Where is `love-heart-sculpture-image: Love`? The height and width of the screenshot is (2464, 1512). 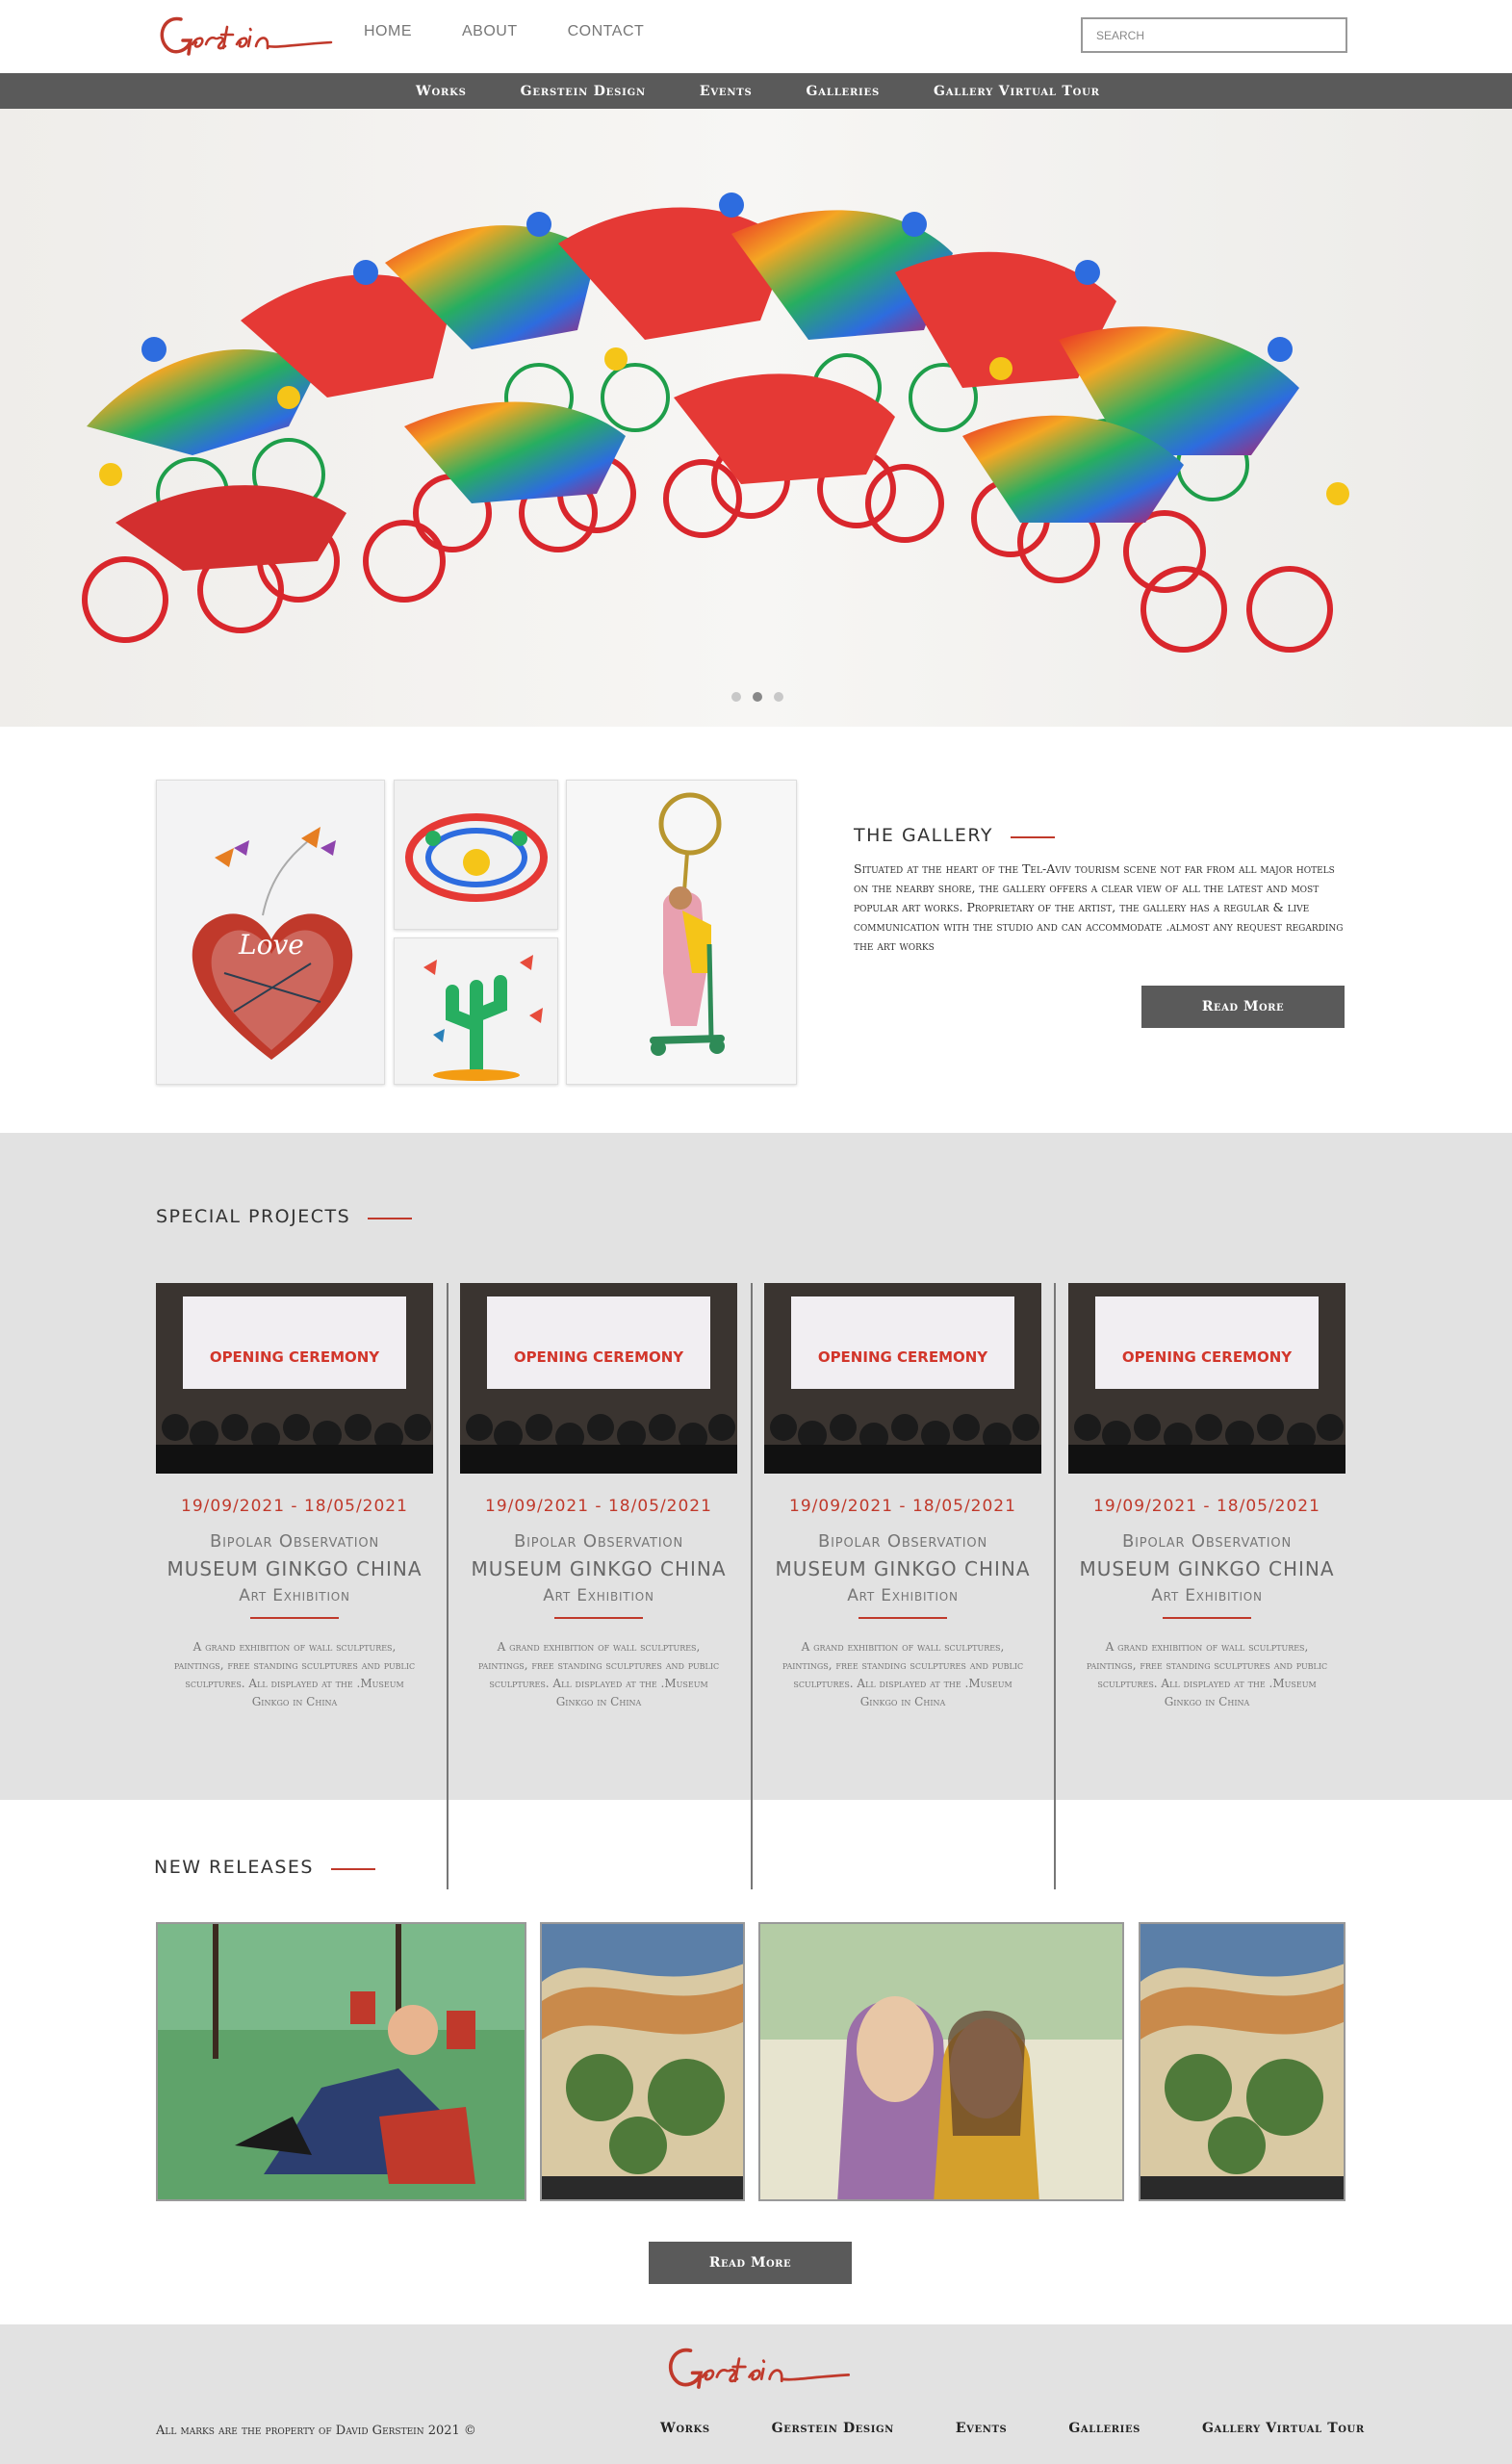 love-heart-sculpture-image: Love is located at coordinates (270, 932).